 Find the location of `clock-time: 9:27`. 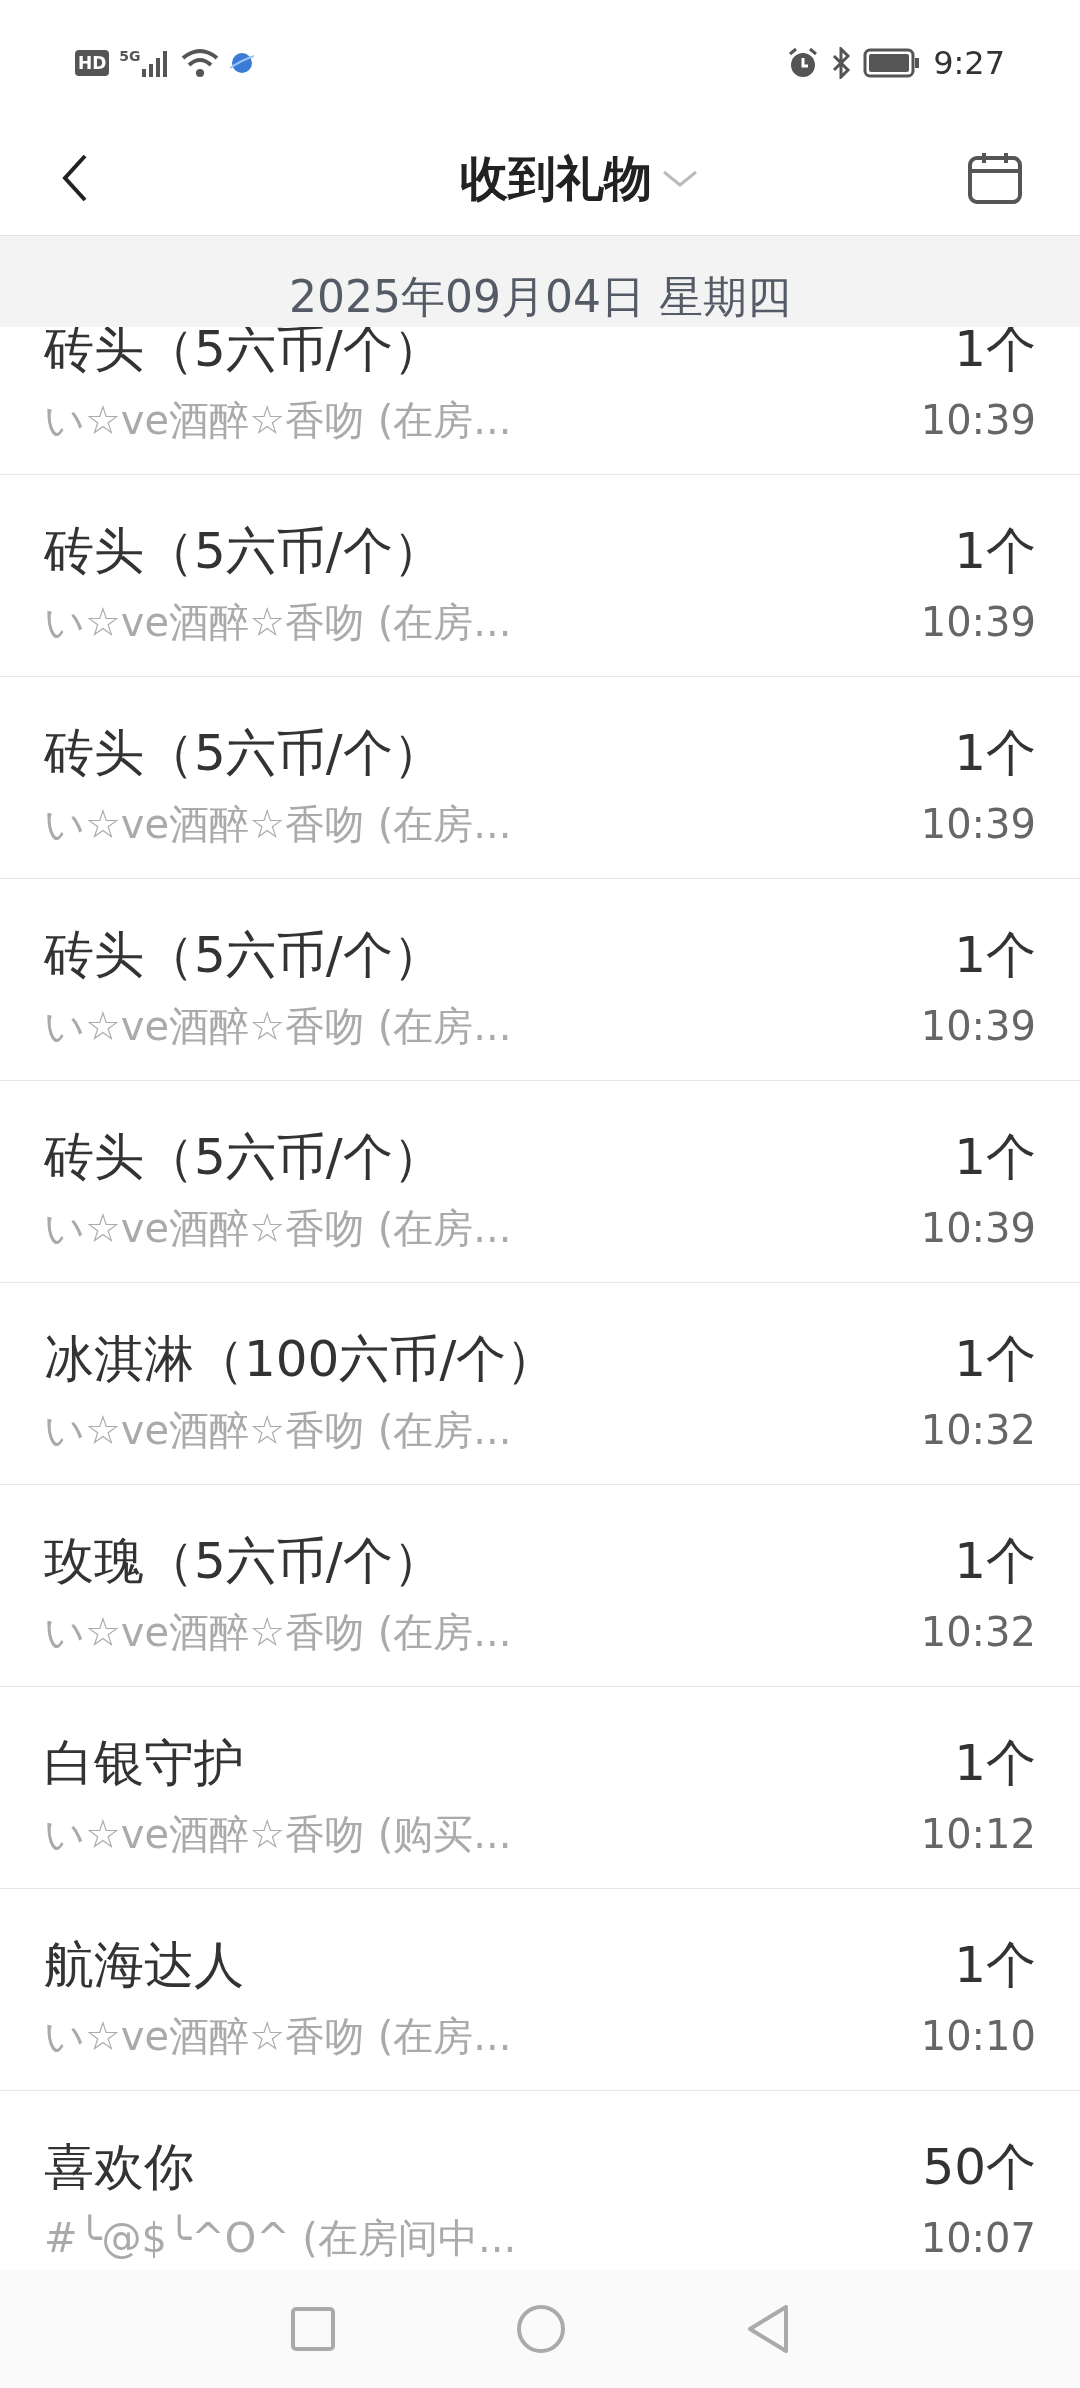

clock-time: 9:27 is located at coordinates (969, 63).